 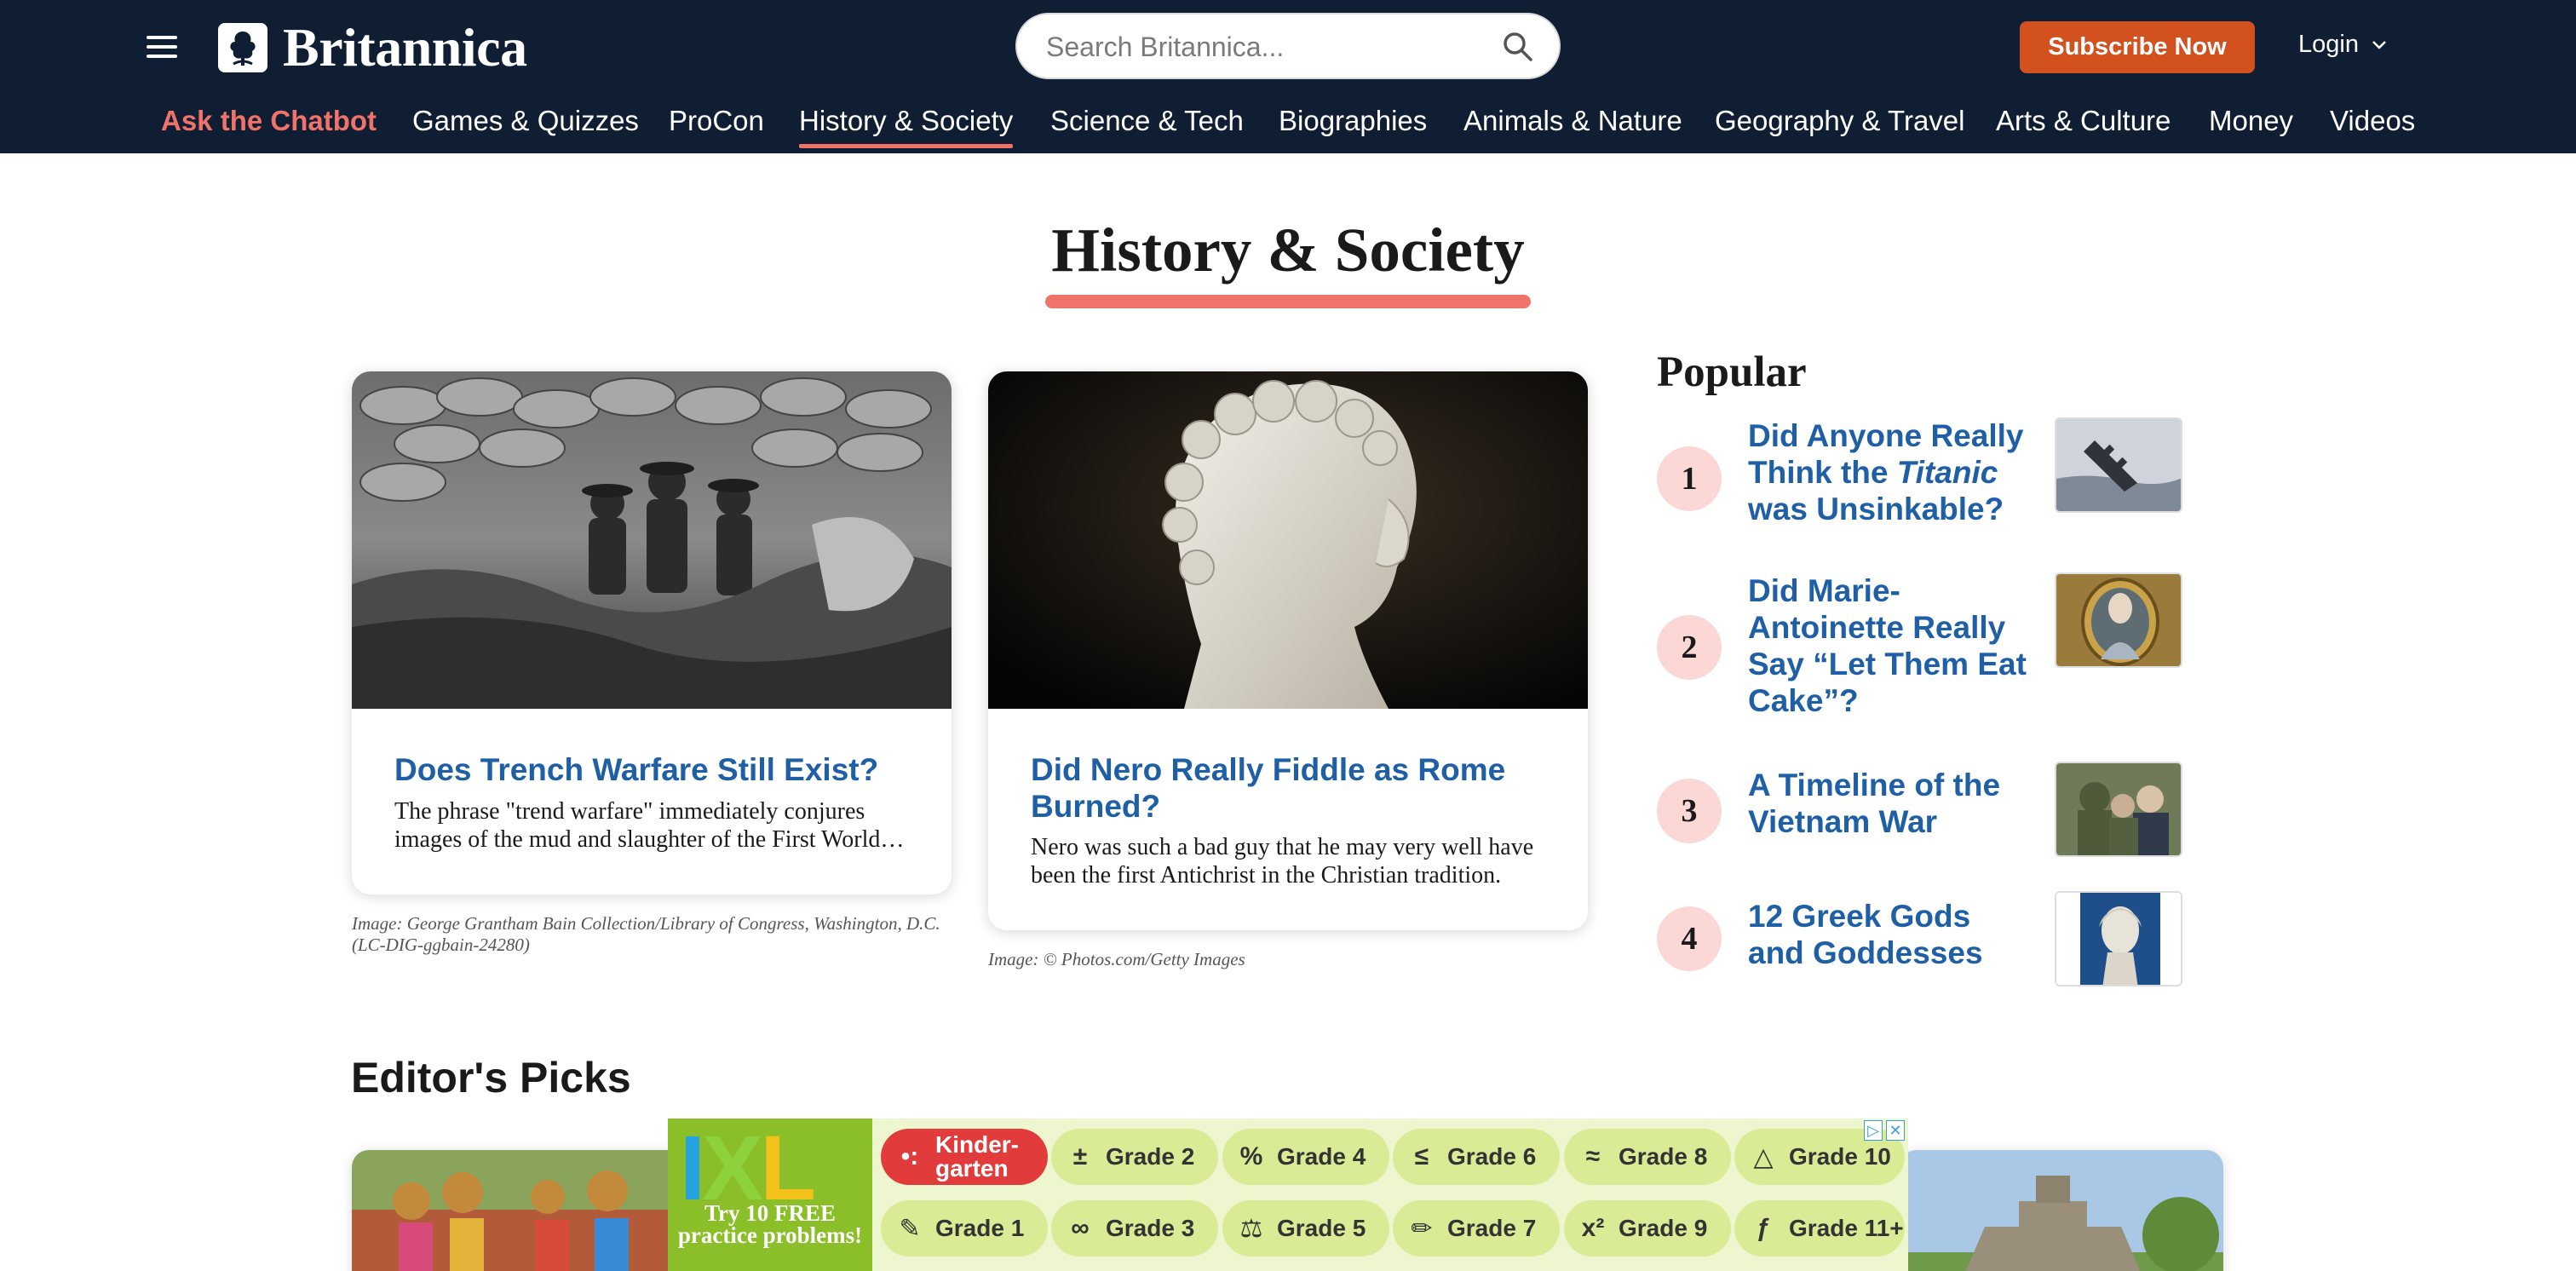 What do you see at coordinates (1690, 647) in the screenshot?
I see `popular-rank: 2` at bounding box center [1690, 647].